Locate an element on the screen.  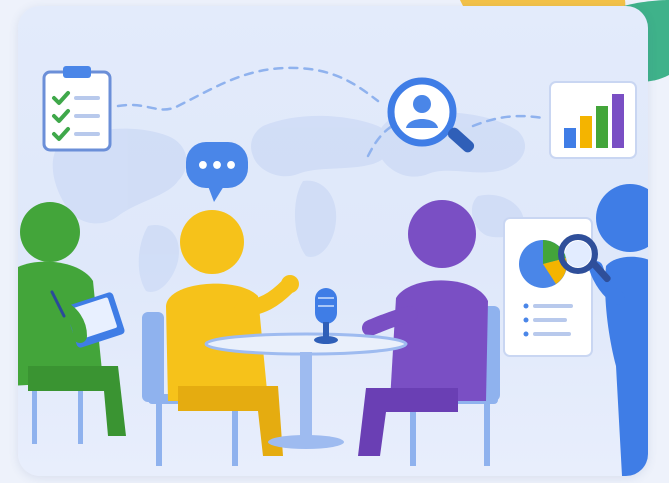
clipboard-checklist-icon is located at coordinates (77, 109).